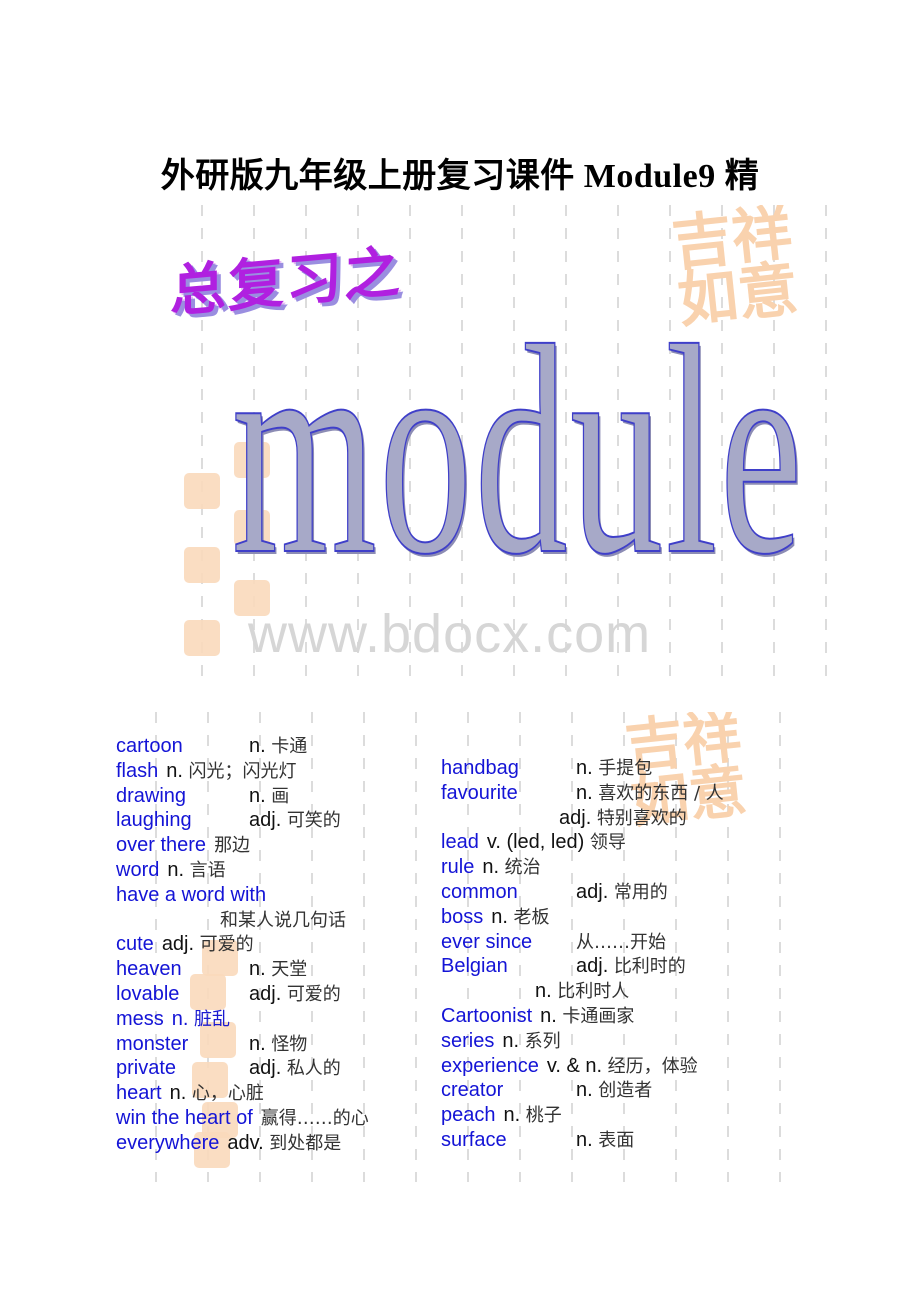 This screenshot has width=920, height=1302. I want to click on vocab-definition: adj. 可笑的, so click(295, 821).